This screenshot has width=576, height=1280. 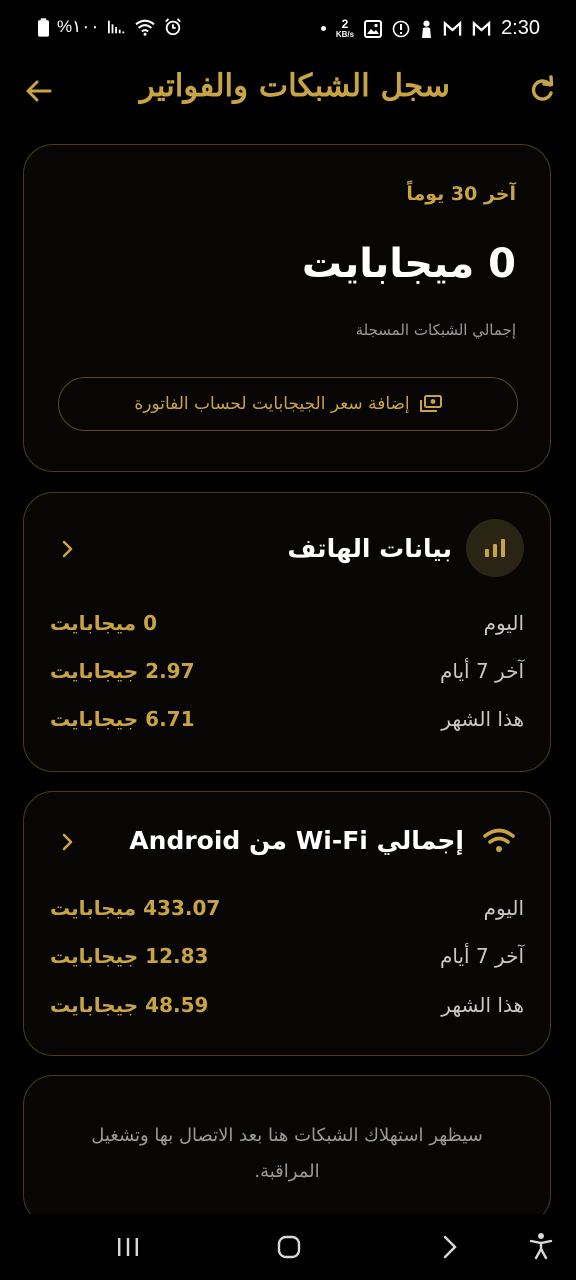 I want to click on dot-icon, so click(x=323, y=28).